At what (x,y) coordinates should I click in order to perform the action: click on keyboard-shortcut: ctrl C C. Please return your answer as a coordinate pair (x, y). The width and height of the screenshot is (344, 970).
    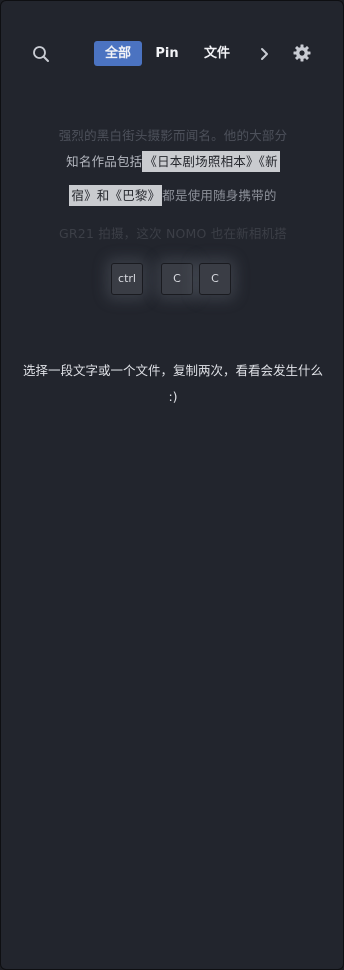
    Looking at the image, I should click on (172, 280).